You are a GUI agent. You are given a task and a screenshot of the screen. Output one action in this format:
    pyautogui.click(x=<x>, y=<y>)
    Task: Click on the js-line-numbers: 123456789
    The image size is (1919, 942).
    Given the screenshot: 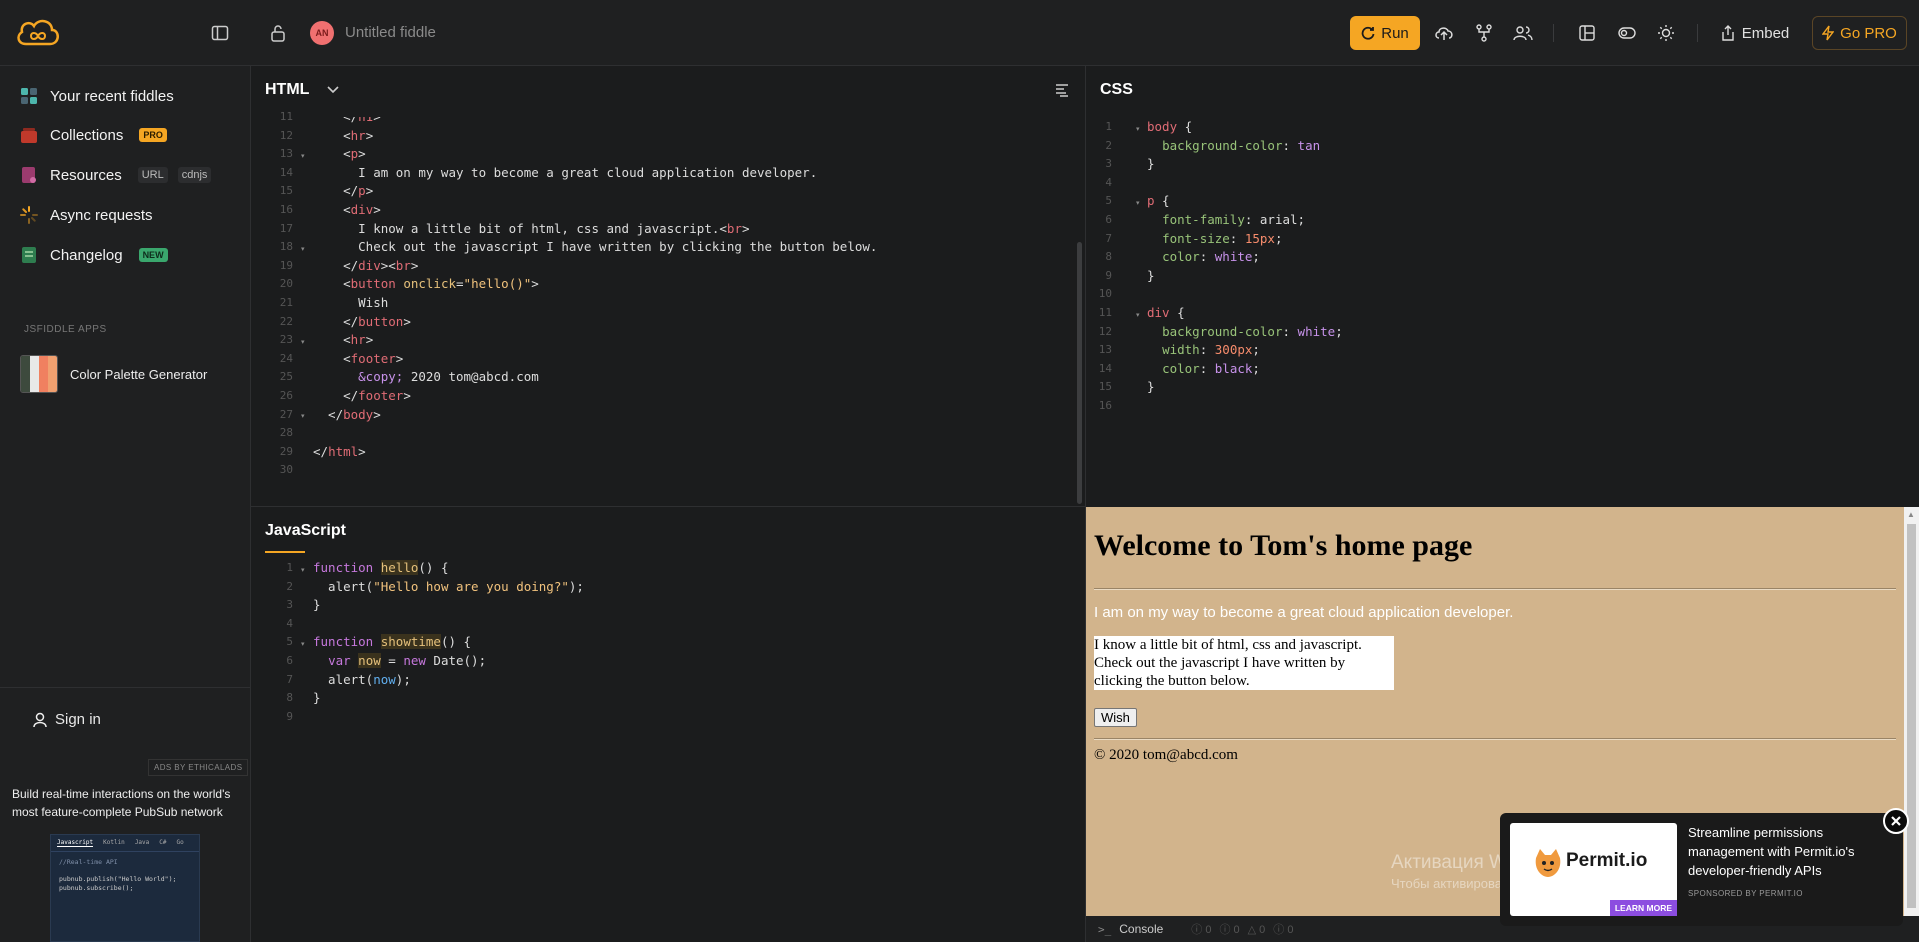 What is the action you would take?
    pyautogui.click(x=289, y=642)
    